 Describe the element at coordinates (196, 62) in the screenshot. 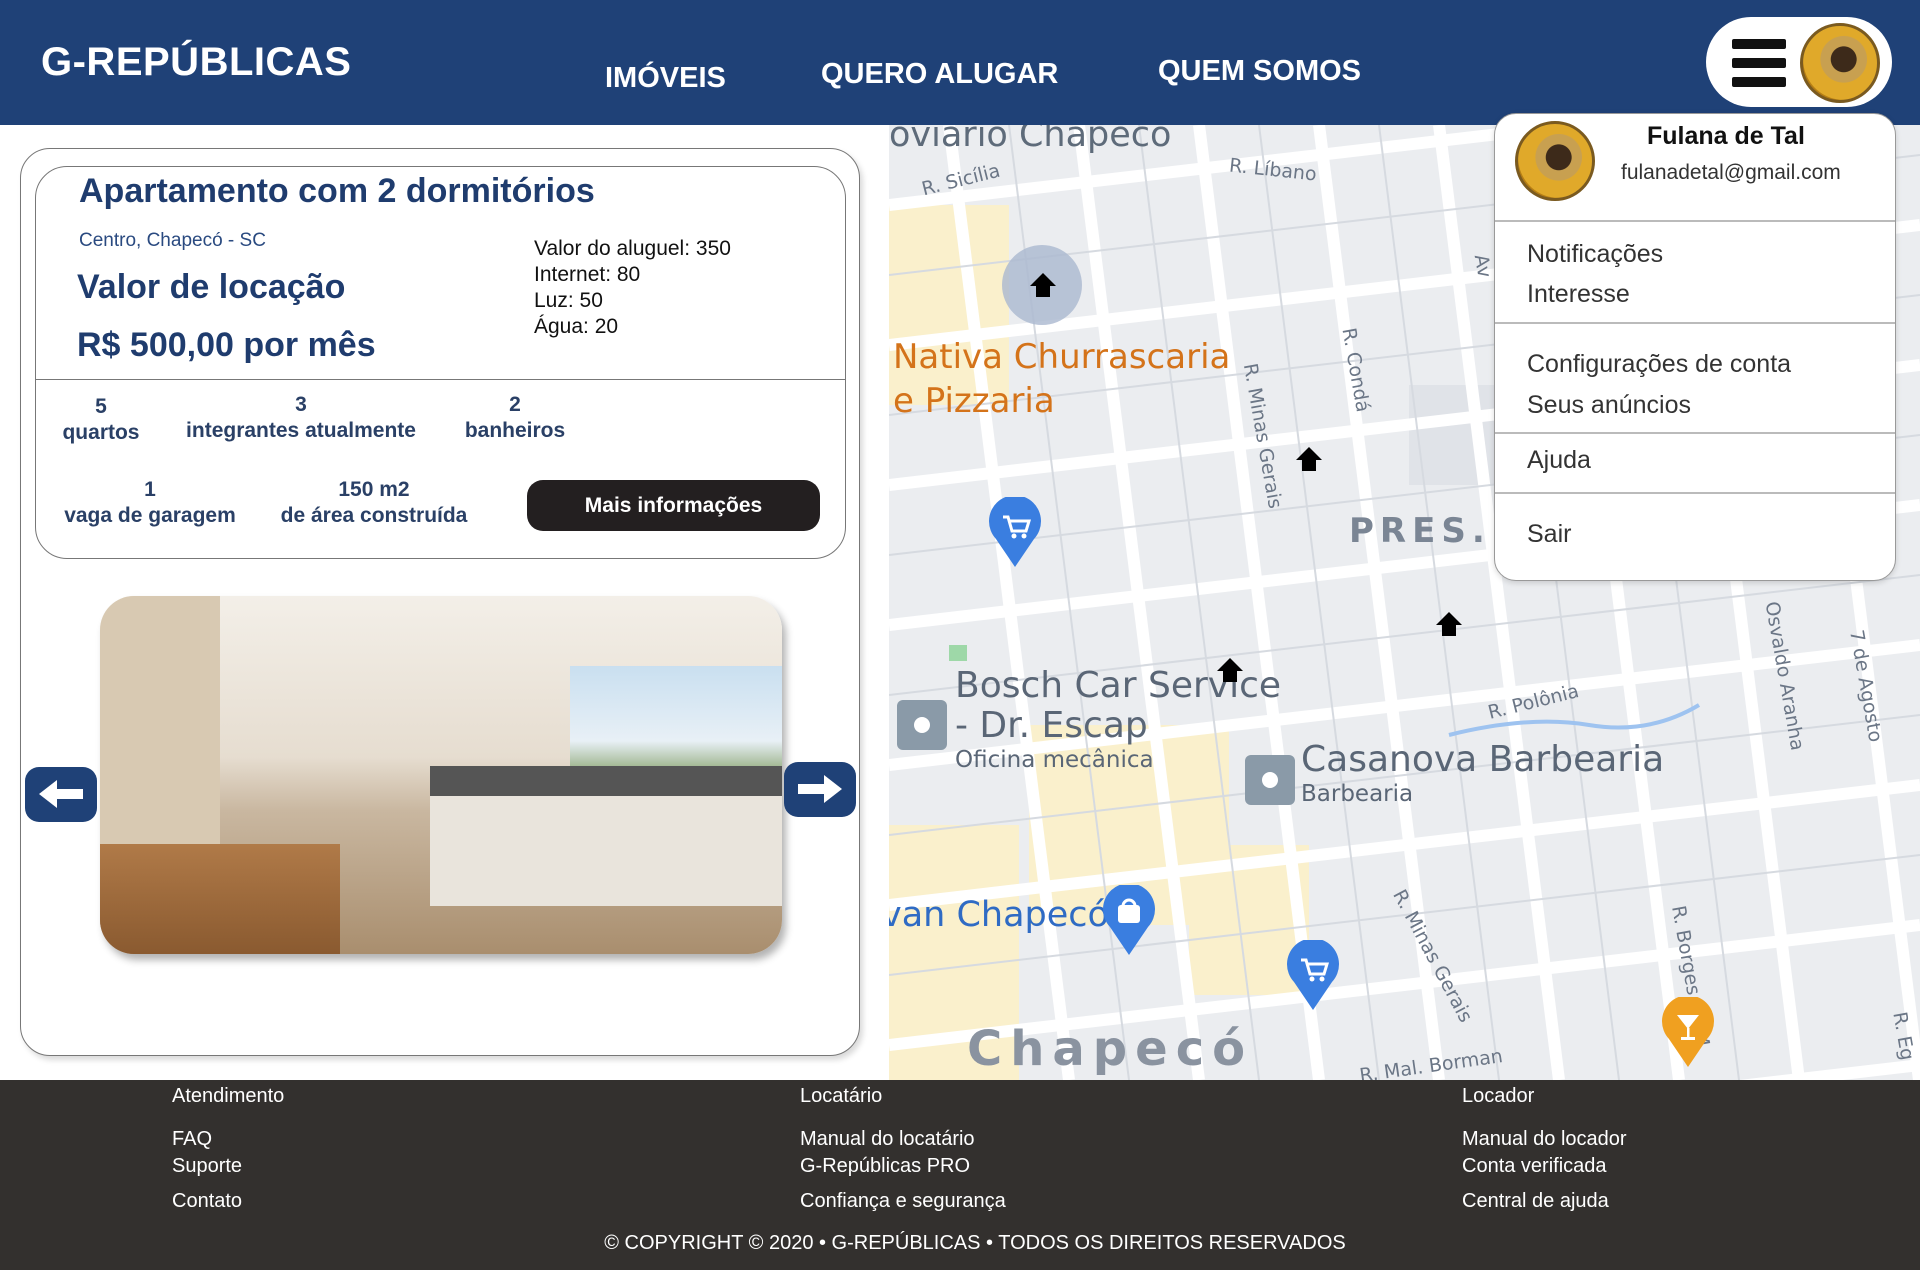

I see `site-logo: G-REPÚBLICAS` at that location.